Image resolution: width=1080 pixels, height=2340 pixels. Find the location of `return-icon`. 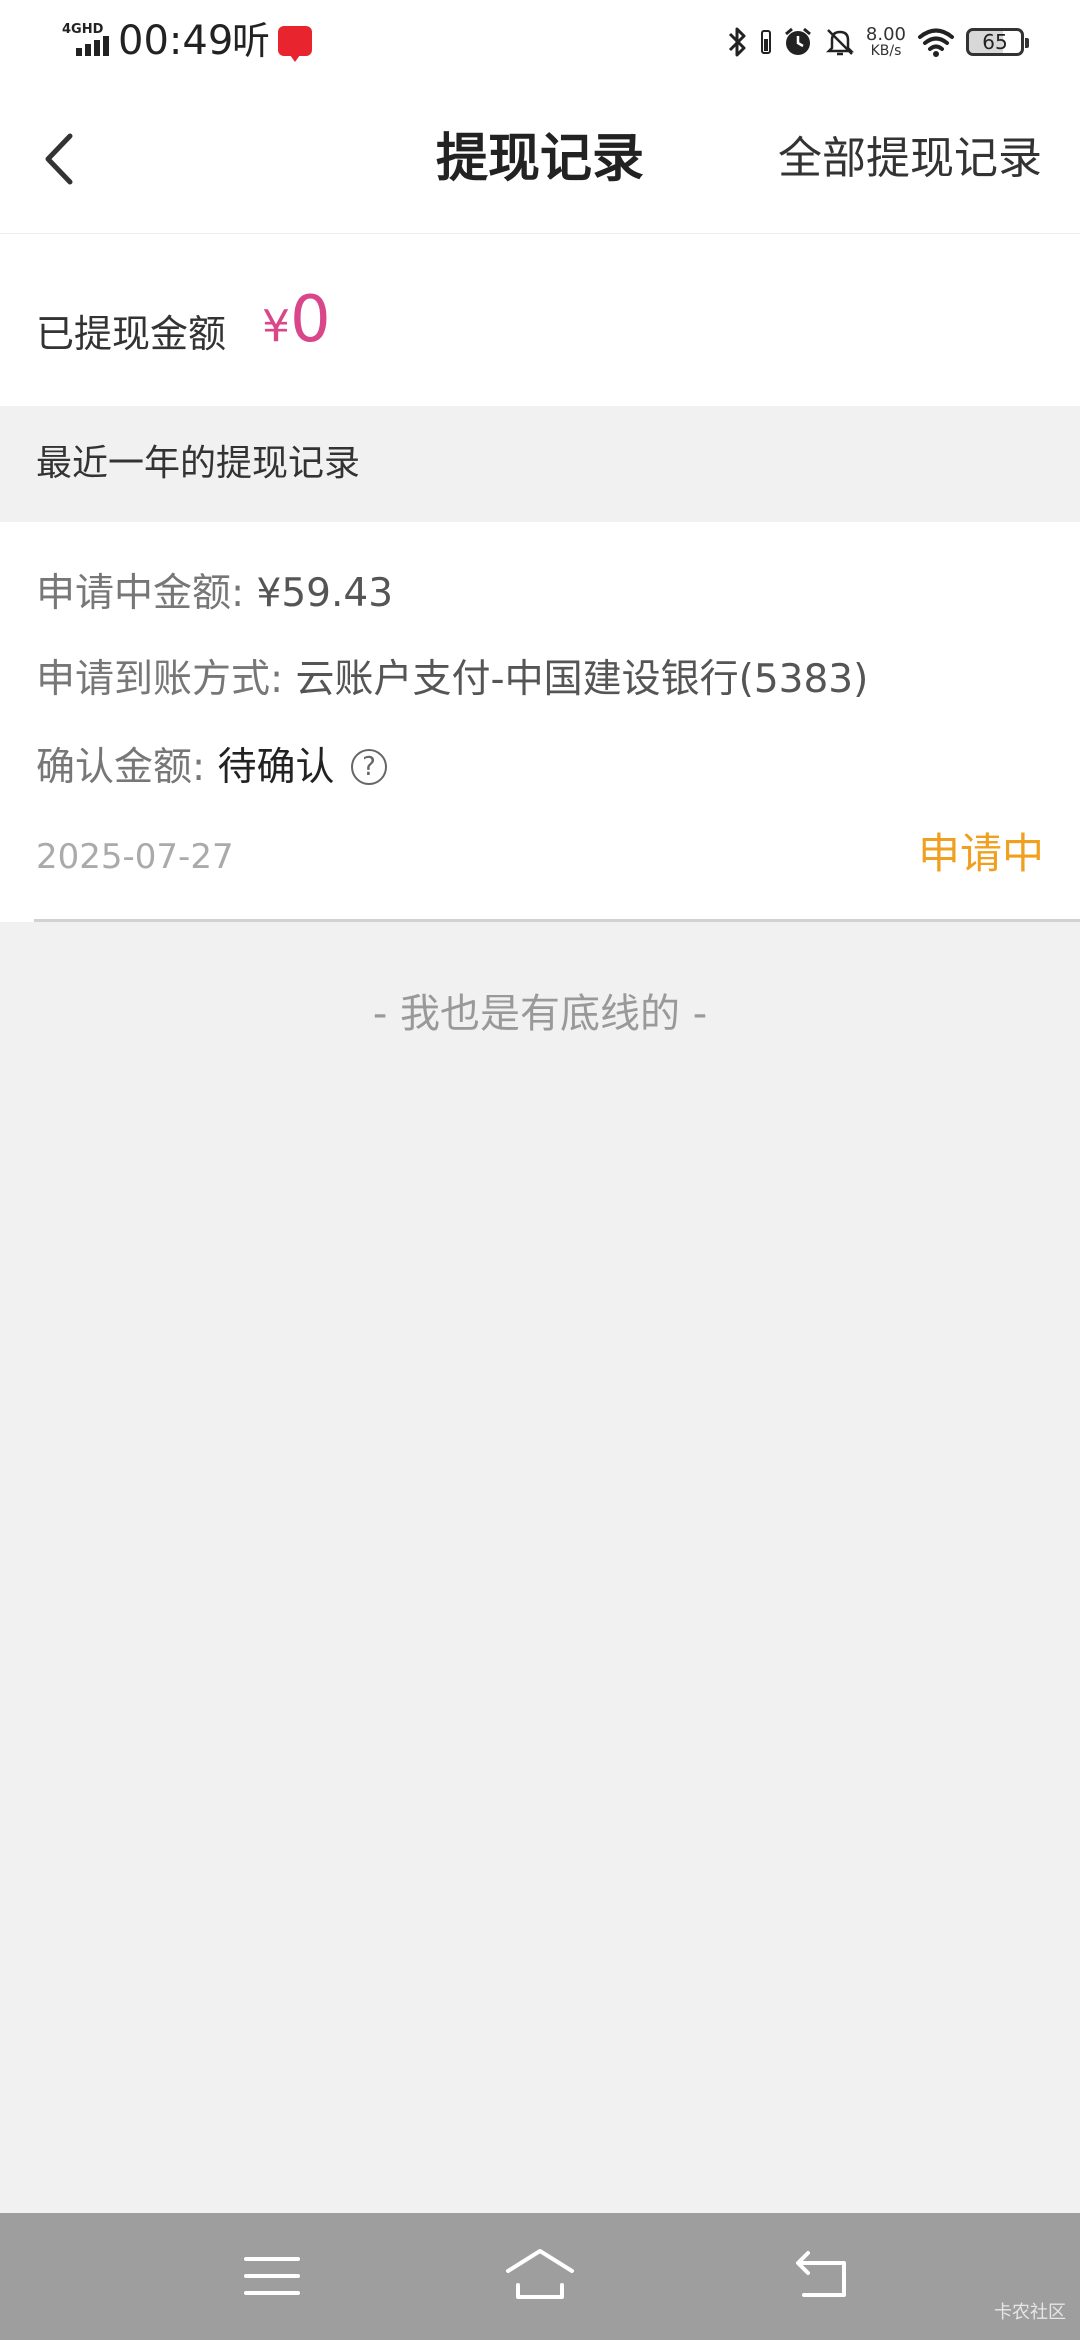

return-icon is located at coordinates (821, 2274).